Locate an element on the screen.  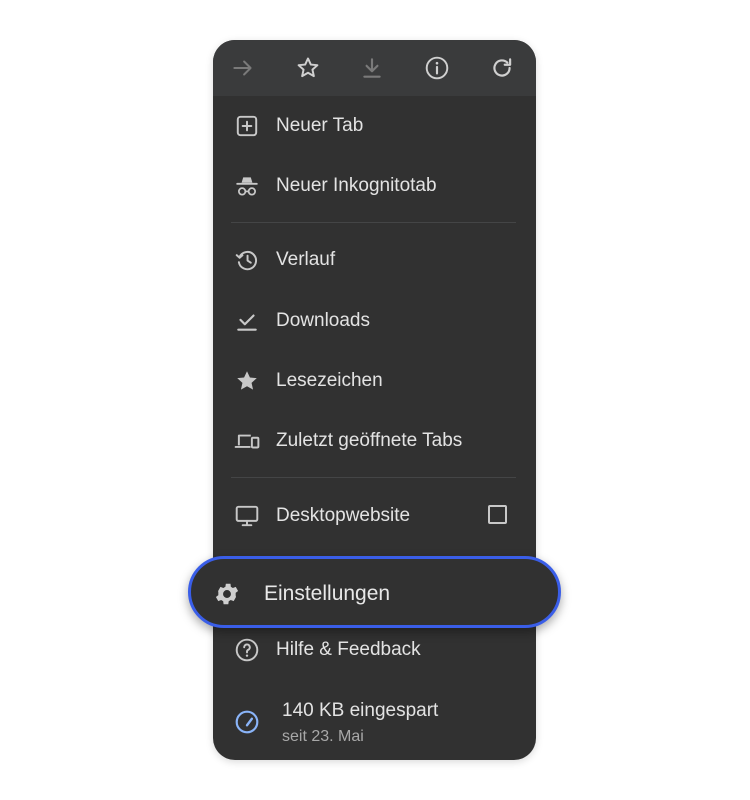
menu-item-history: Verlauf is located at coordinates (374, 260).